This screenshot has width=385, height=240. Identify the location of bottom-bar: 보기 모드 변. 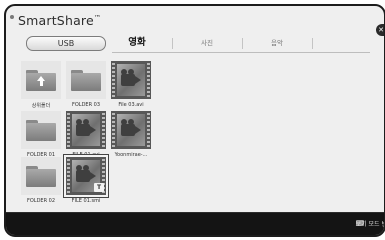
(195, 223).